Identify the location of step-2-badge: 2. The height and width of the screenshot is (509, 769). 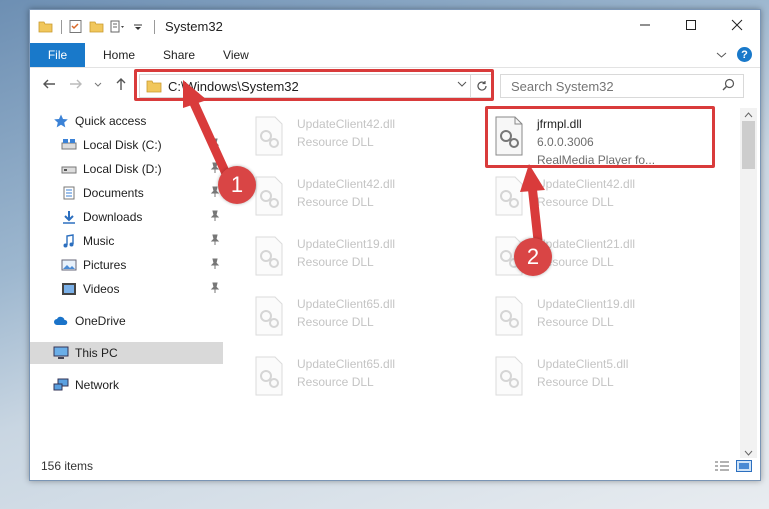
(533, 257).